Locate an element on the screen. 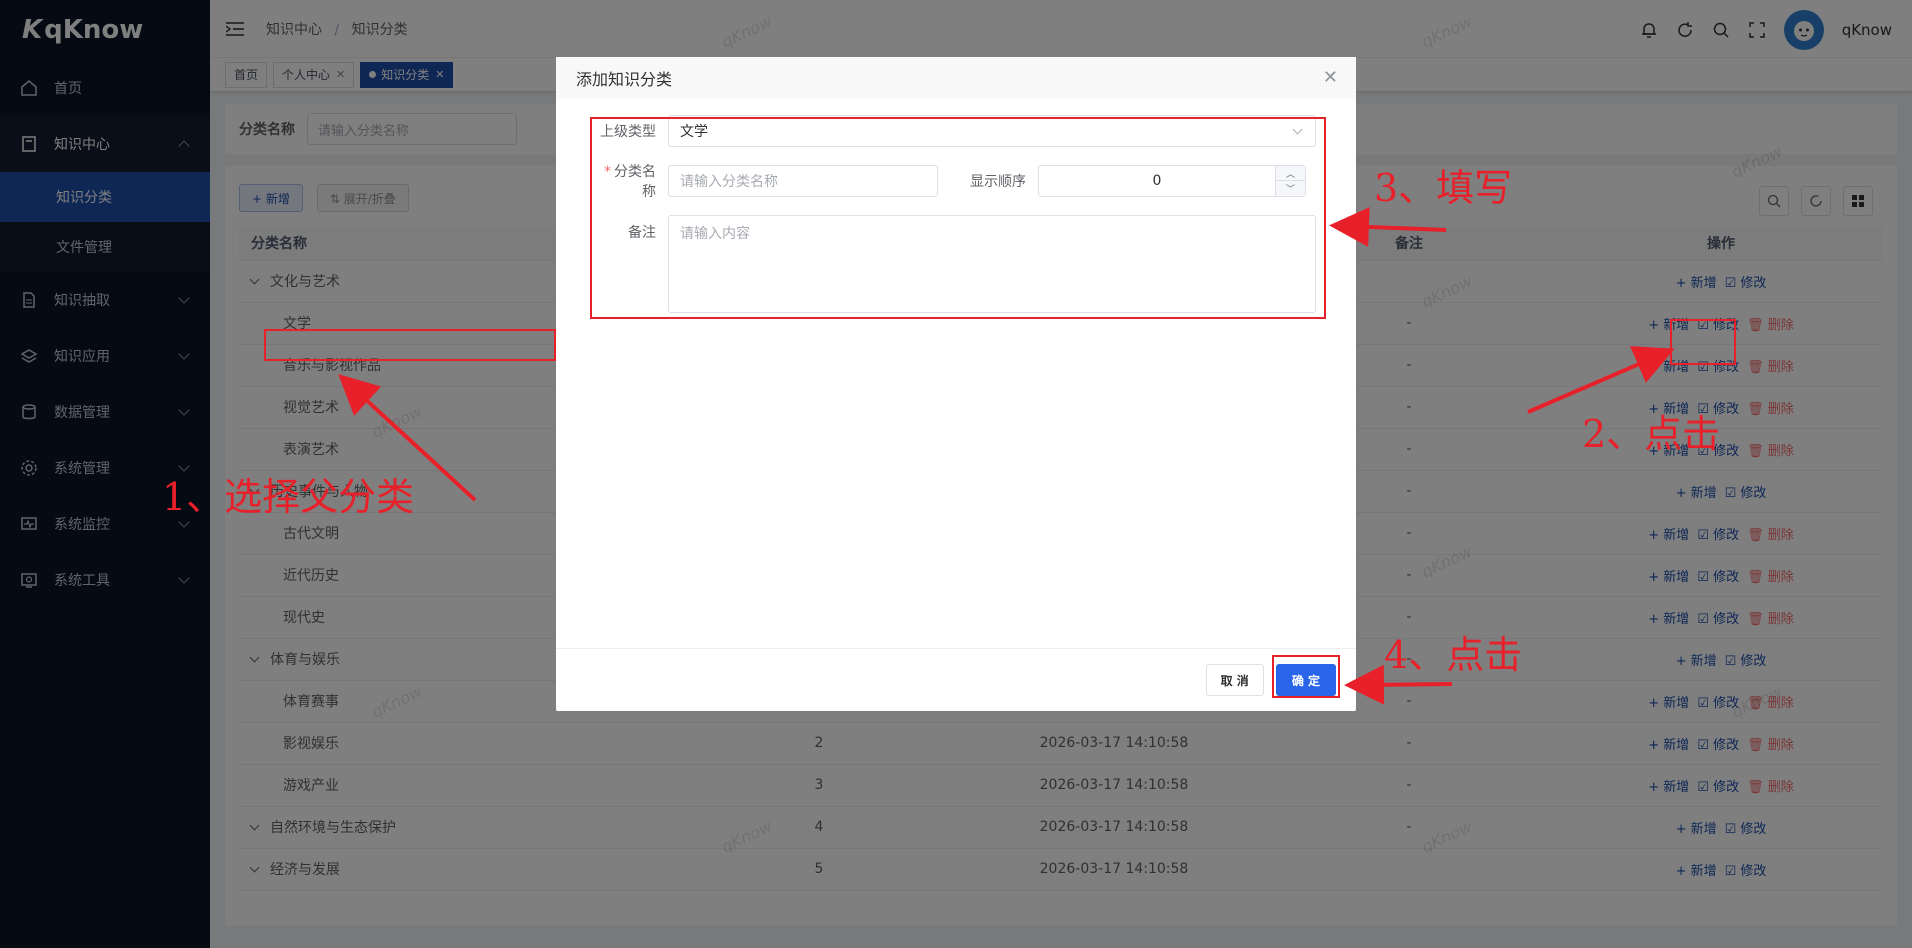 Image resolution: width=1912 pixels, height=948 pixels. annotation-step4: 4、点击 is located at coordinates (1453, 655).